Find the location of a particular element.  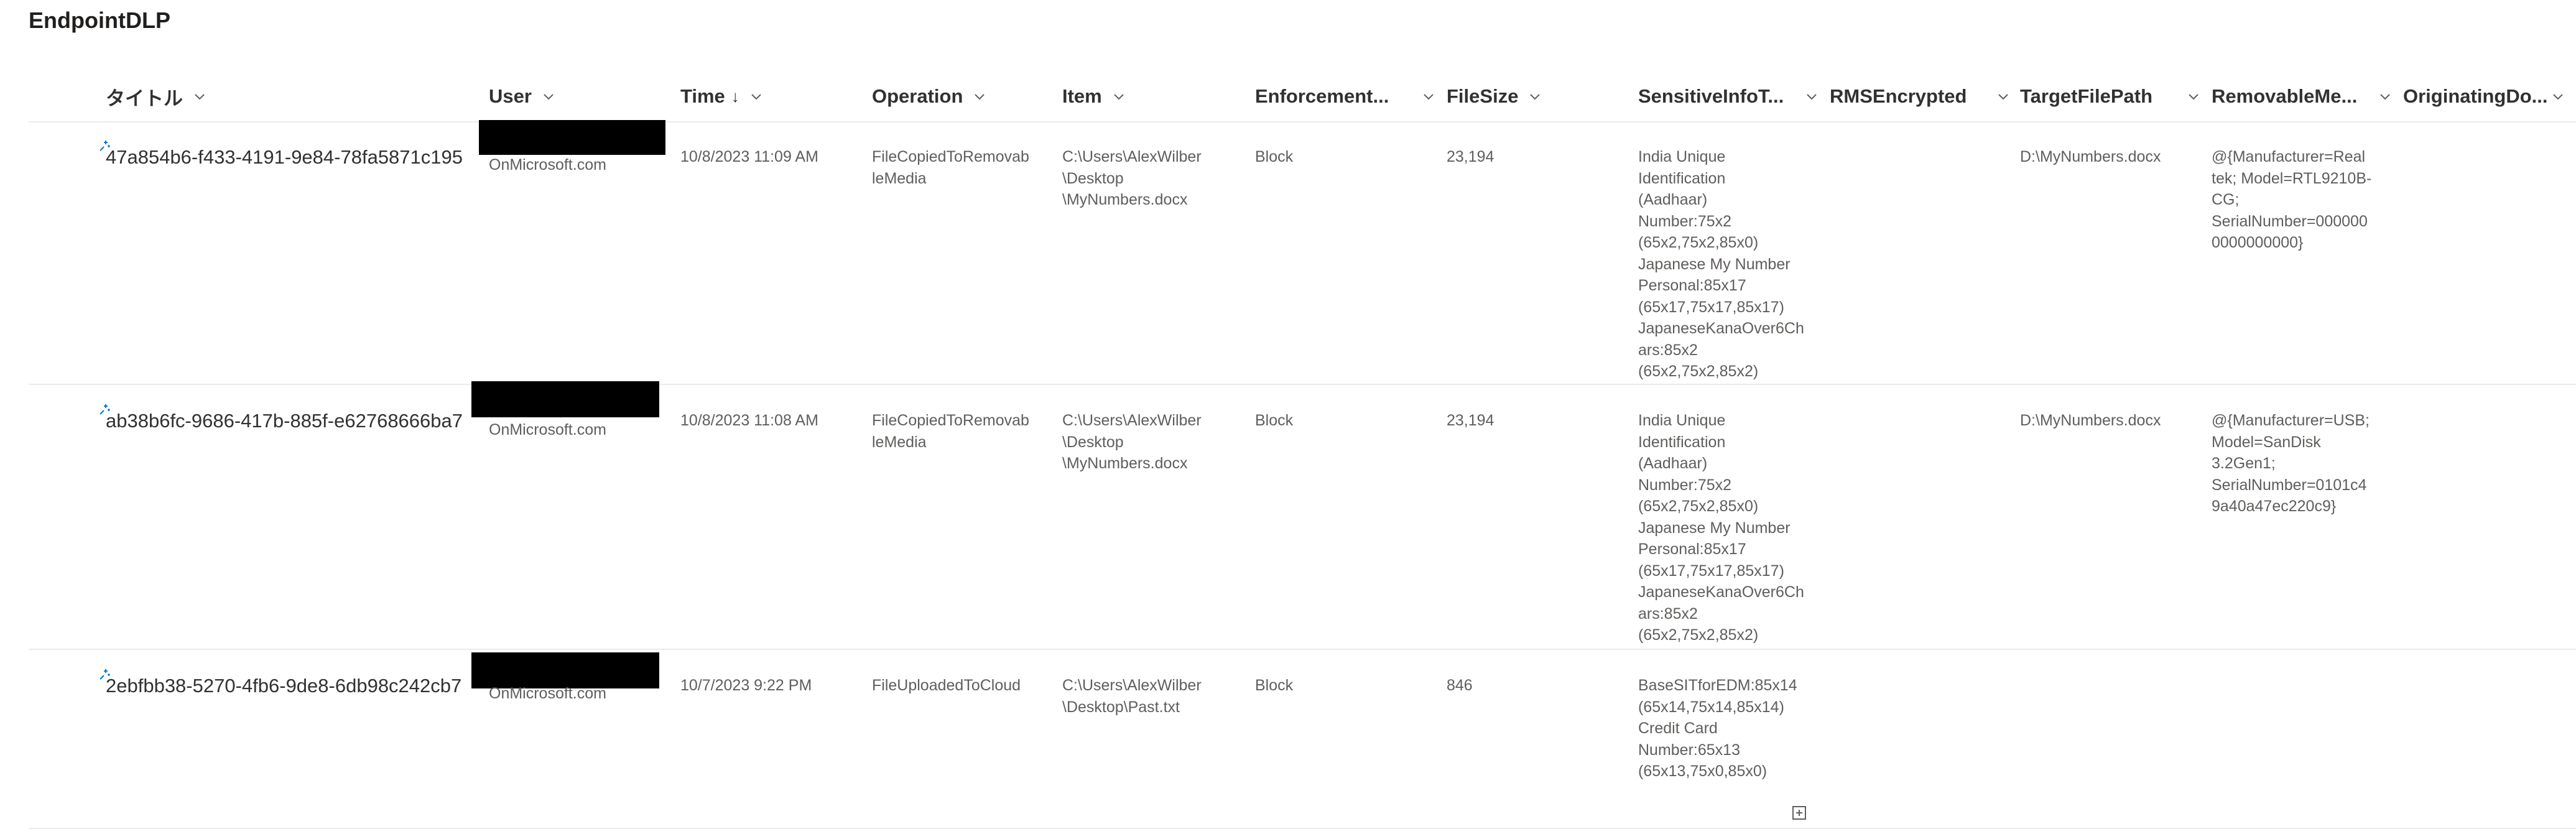

cell-filesize: 846 is located at coordinates (1460, 685).